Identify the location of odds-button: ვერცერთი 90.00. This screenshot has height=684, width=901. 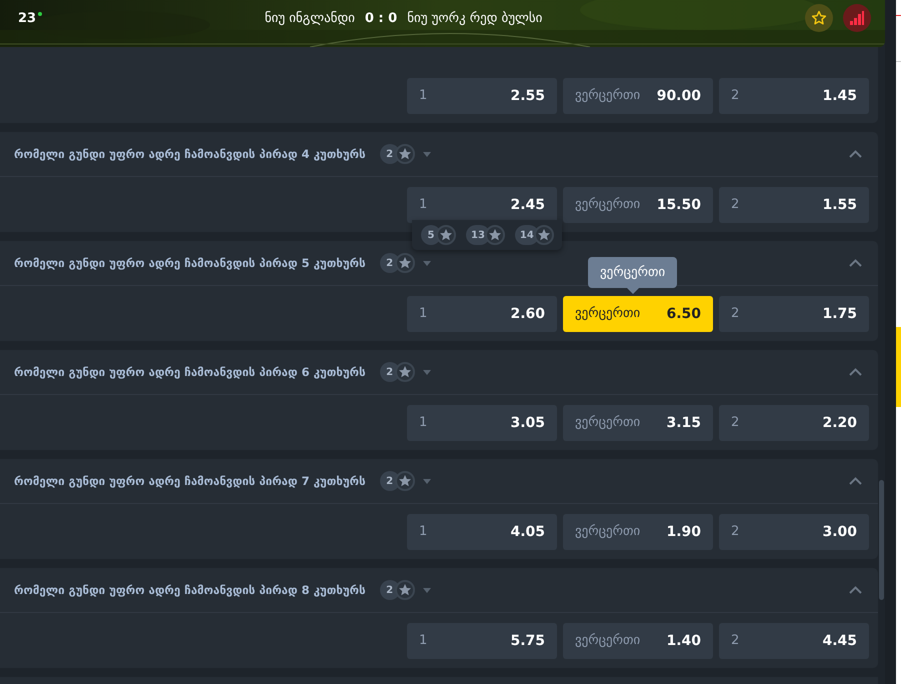
(638, 96).